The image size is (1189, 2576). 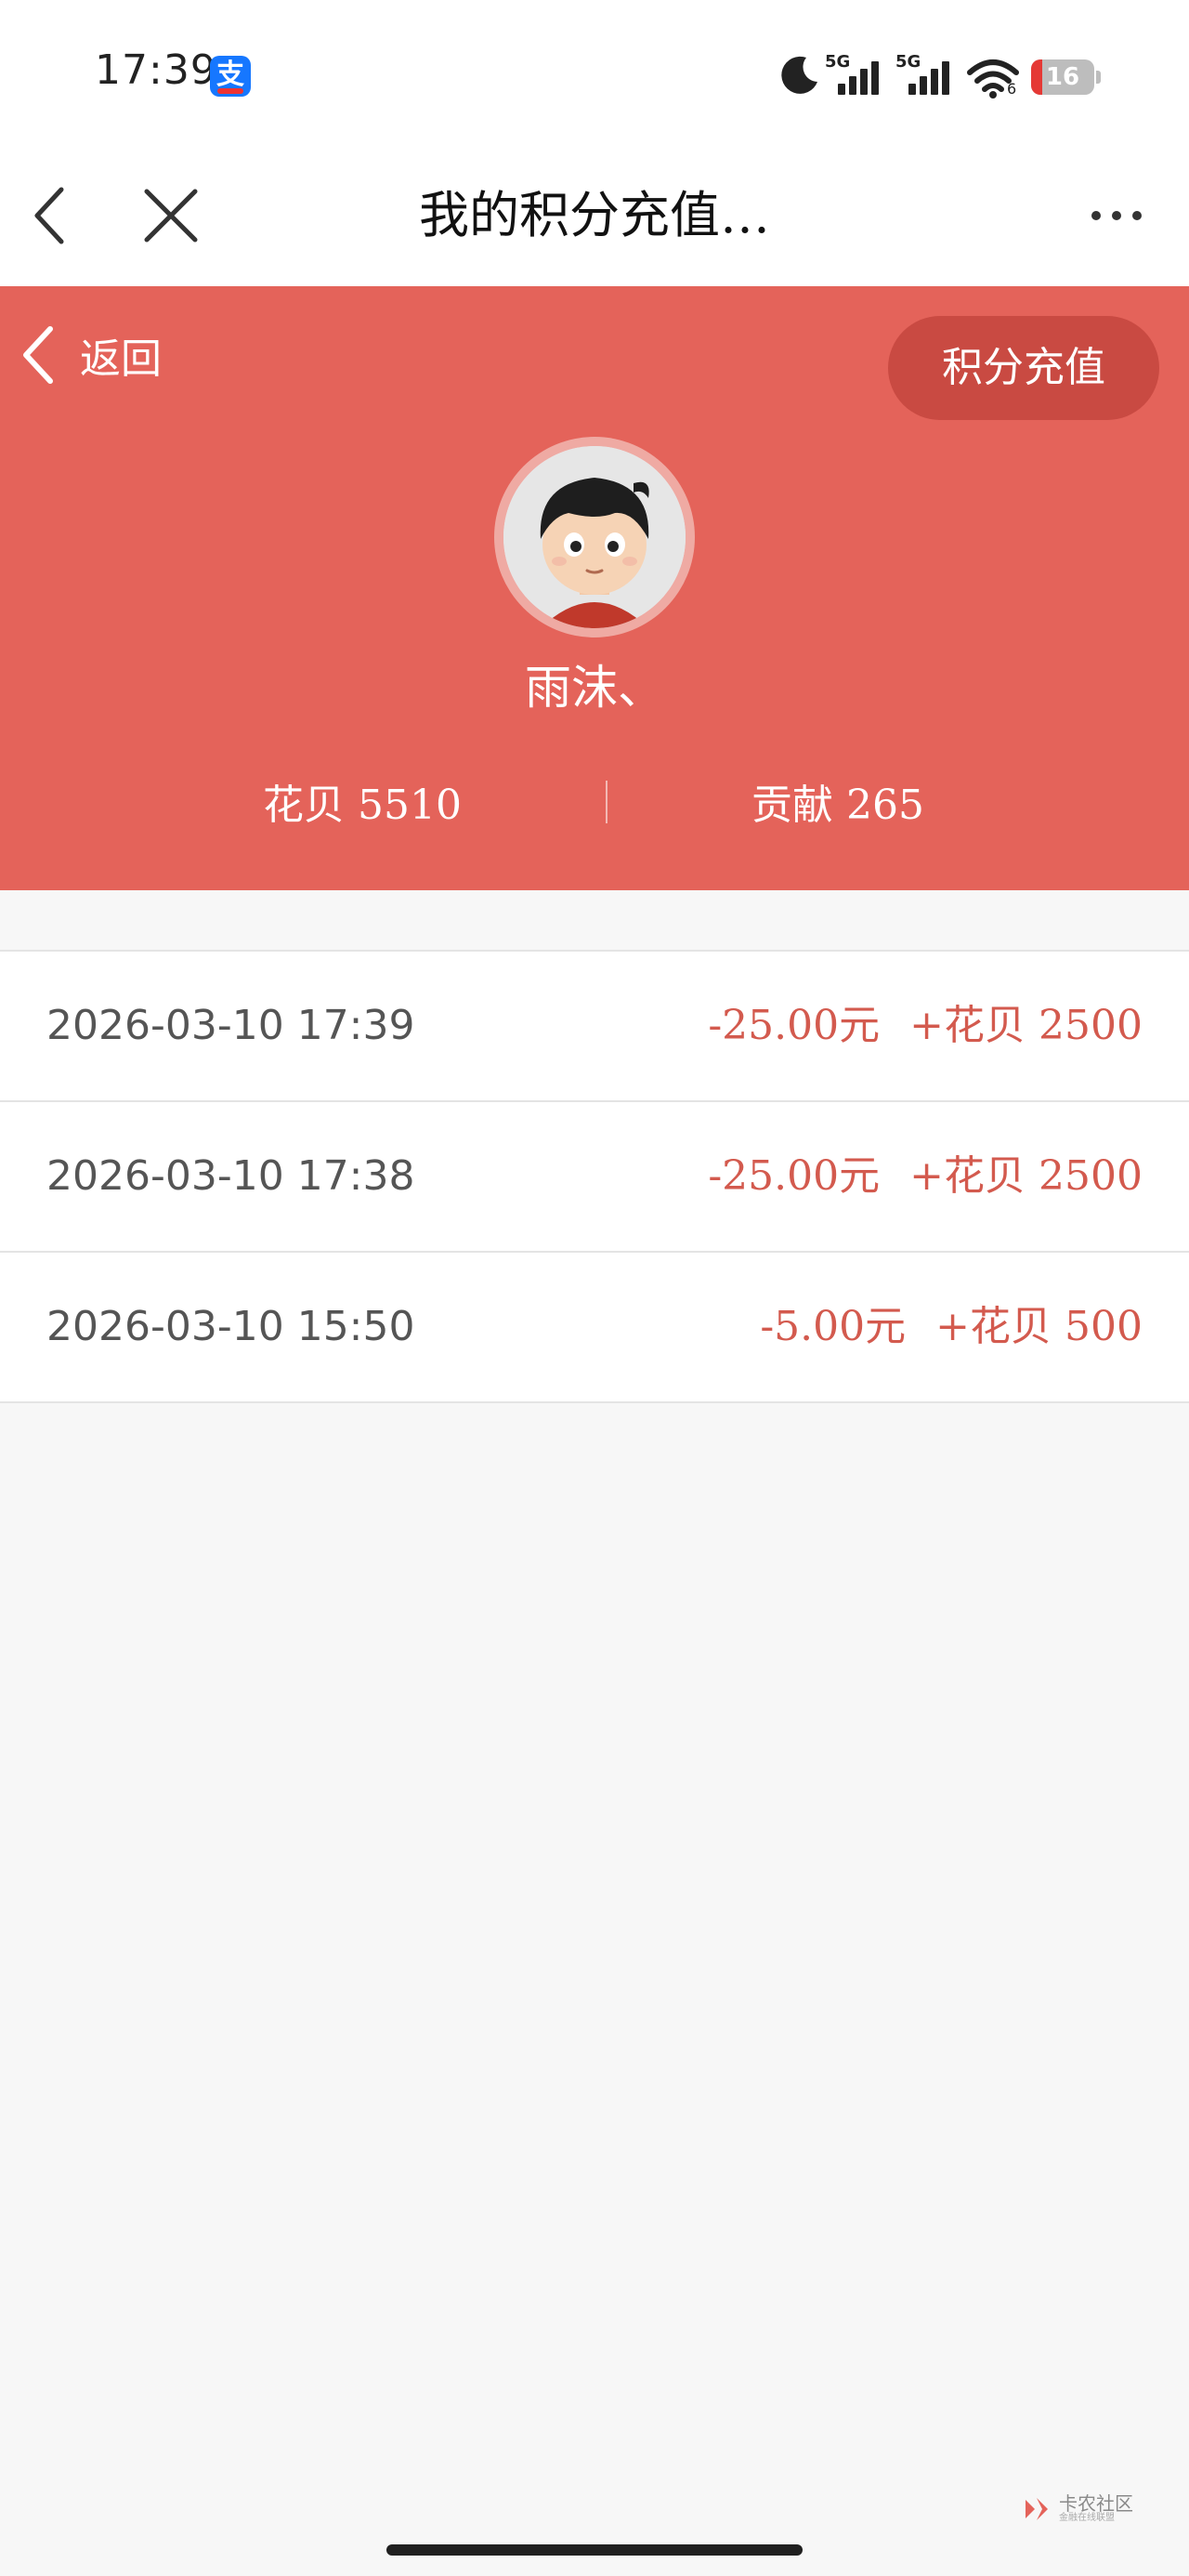 What do you see at coordinates (594, 2550) in the screenshot?
I see `home-indicator` at bounding box center [594, 2550].